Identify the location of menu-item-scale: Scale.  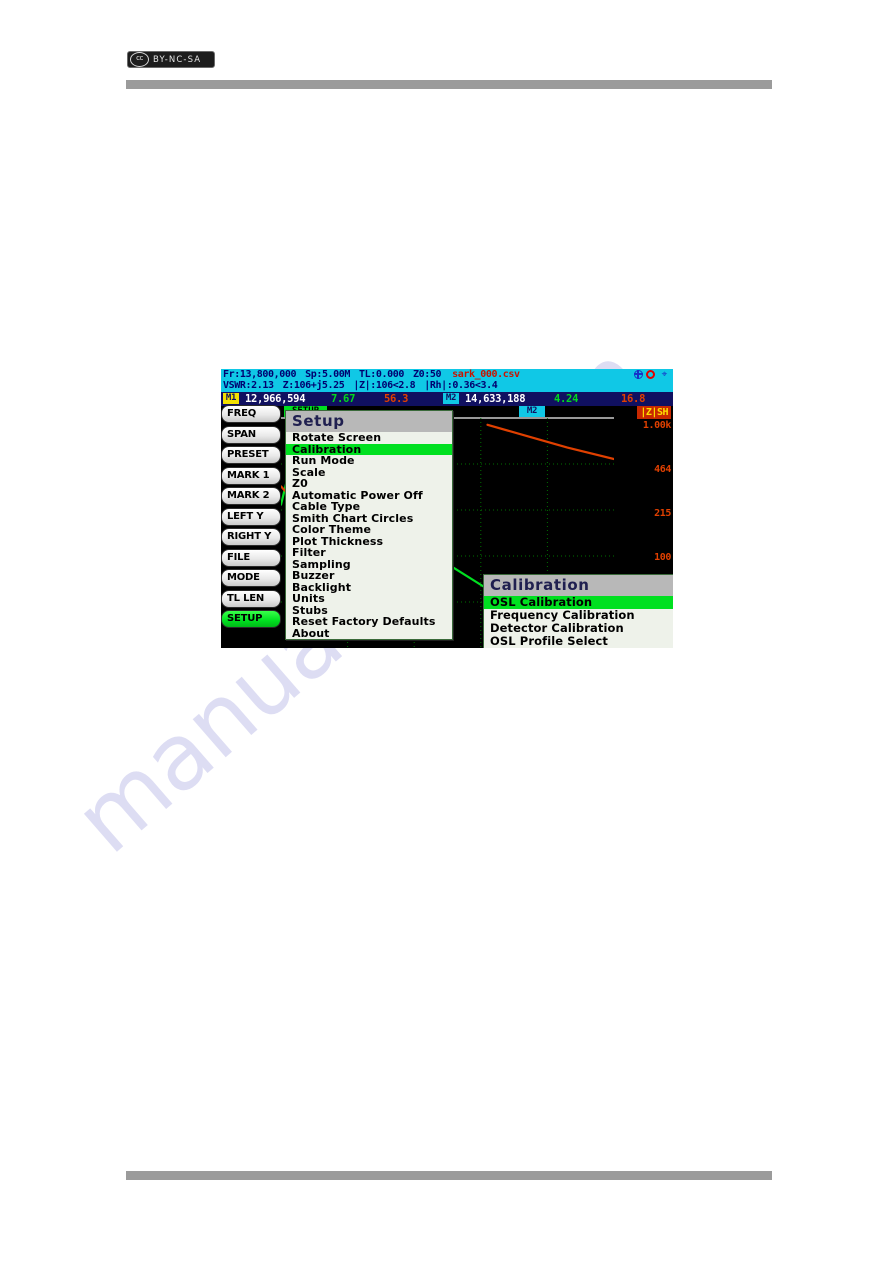
(369, 473).